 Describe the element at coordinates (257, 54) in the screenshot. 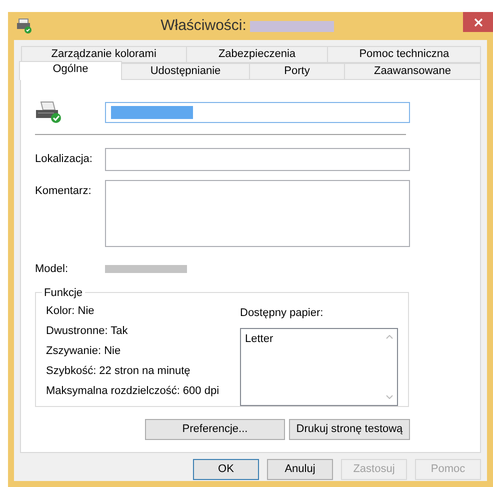

I see `tab: Zabezpieczenia` at that location.